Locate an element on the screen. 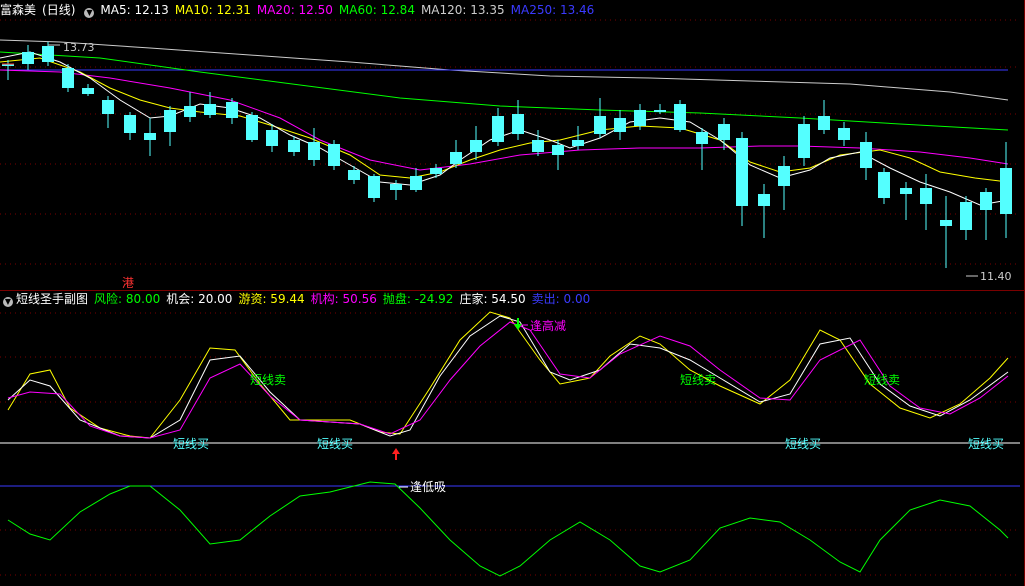 The width and height of the screenshot is (1025, 586). sub-chart-title: 短线圣手副图 is located at coordinates (52, 299).